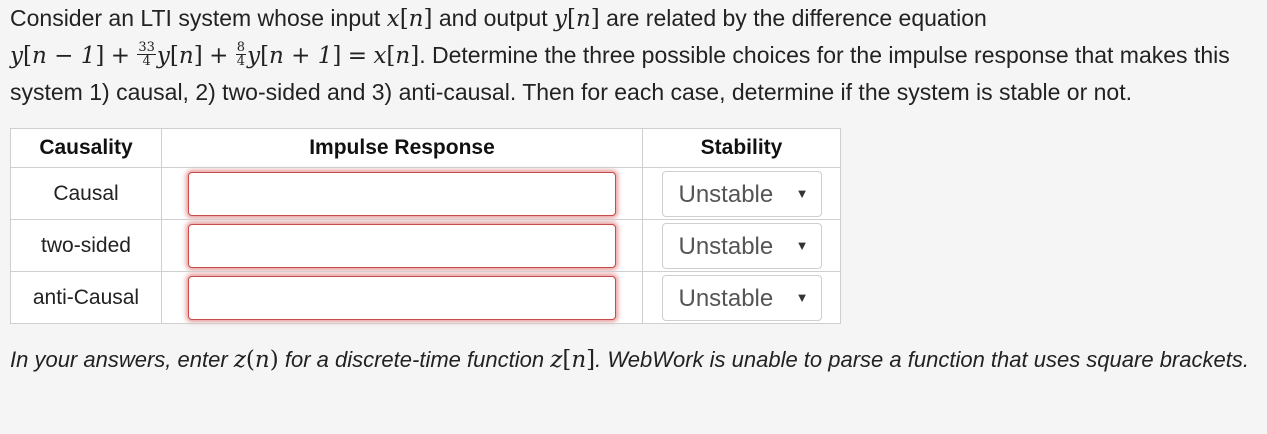  I want to click on eq-term2-index: n, so click(186, 56).